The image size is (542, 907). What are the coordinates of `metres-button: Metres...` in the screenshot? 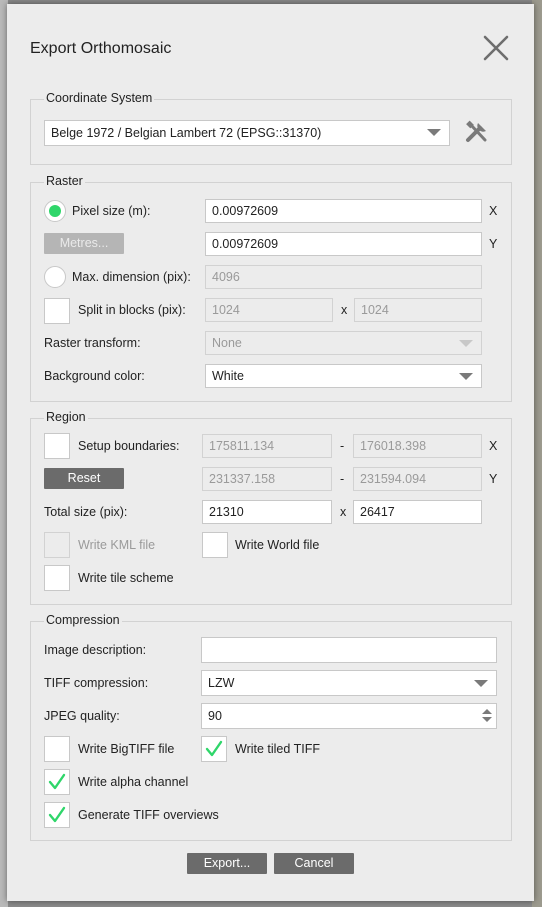 It's located at (84, 243).